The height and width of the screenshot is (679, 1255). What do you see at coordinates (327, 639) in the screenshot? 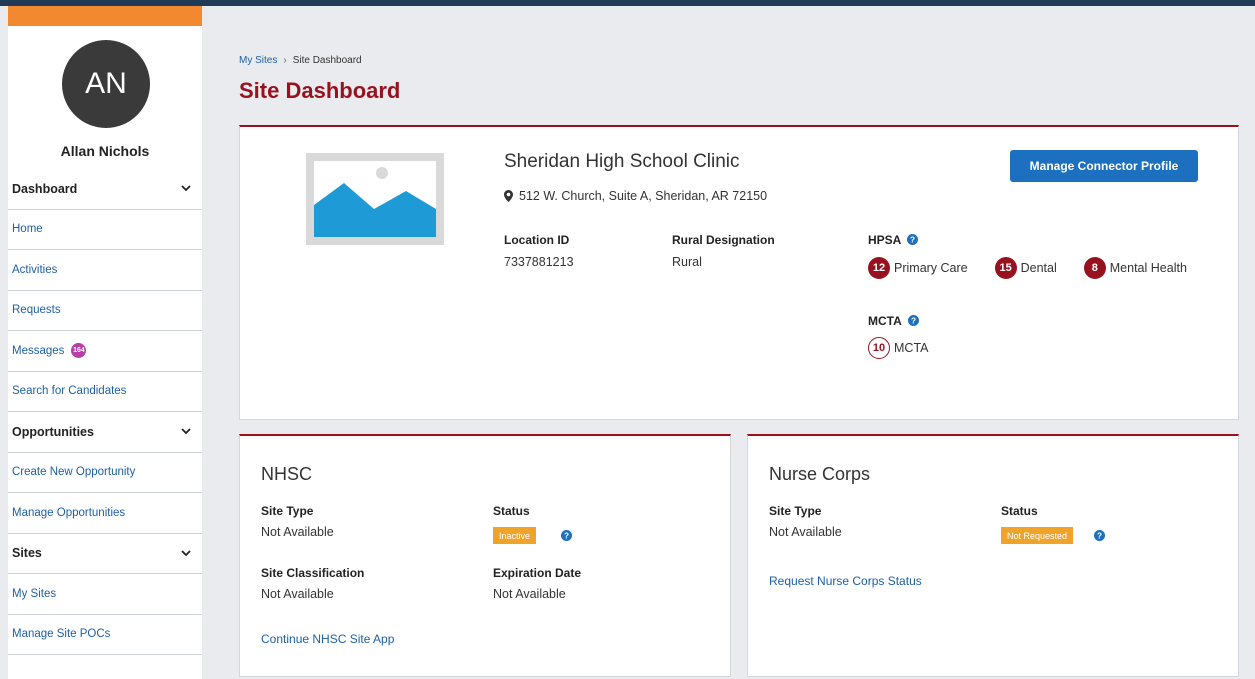
I see `continue-nhsc-site-app-link: Continue NHSC Site App` at bounding box center [327, 639].